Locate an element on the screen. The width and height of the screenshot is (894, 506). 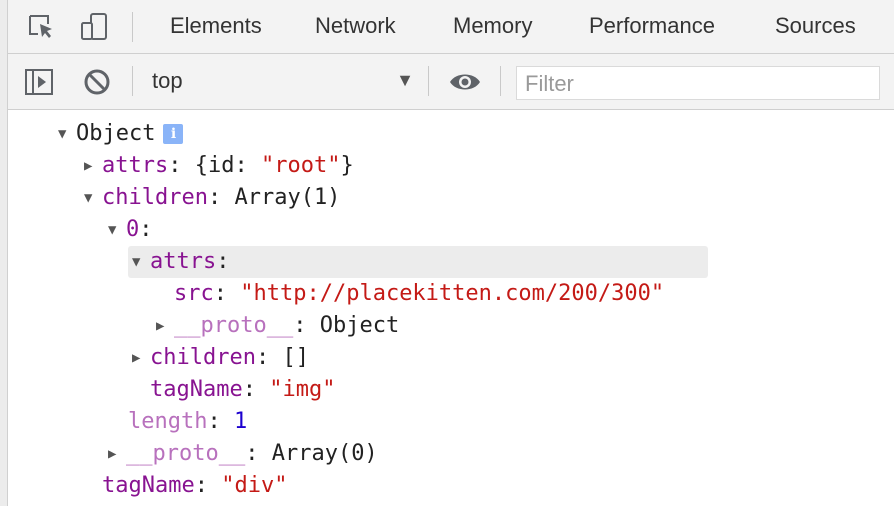
dropdown-arrow-icon: ▼ is located at coordinates (405, 80).